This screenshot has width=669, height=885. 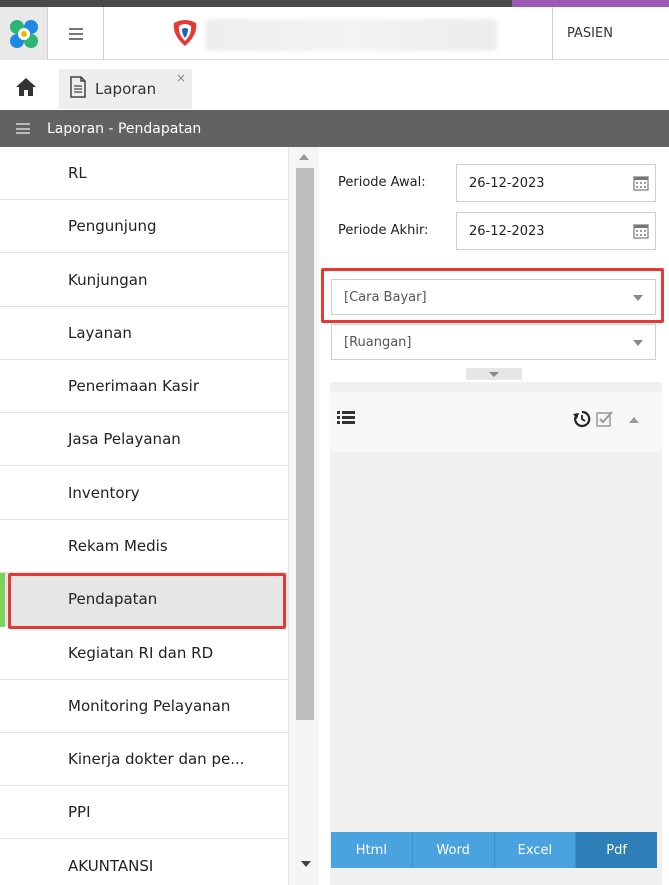 I want to click on hospital-name-redacted, so click(x=351, y=35).